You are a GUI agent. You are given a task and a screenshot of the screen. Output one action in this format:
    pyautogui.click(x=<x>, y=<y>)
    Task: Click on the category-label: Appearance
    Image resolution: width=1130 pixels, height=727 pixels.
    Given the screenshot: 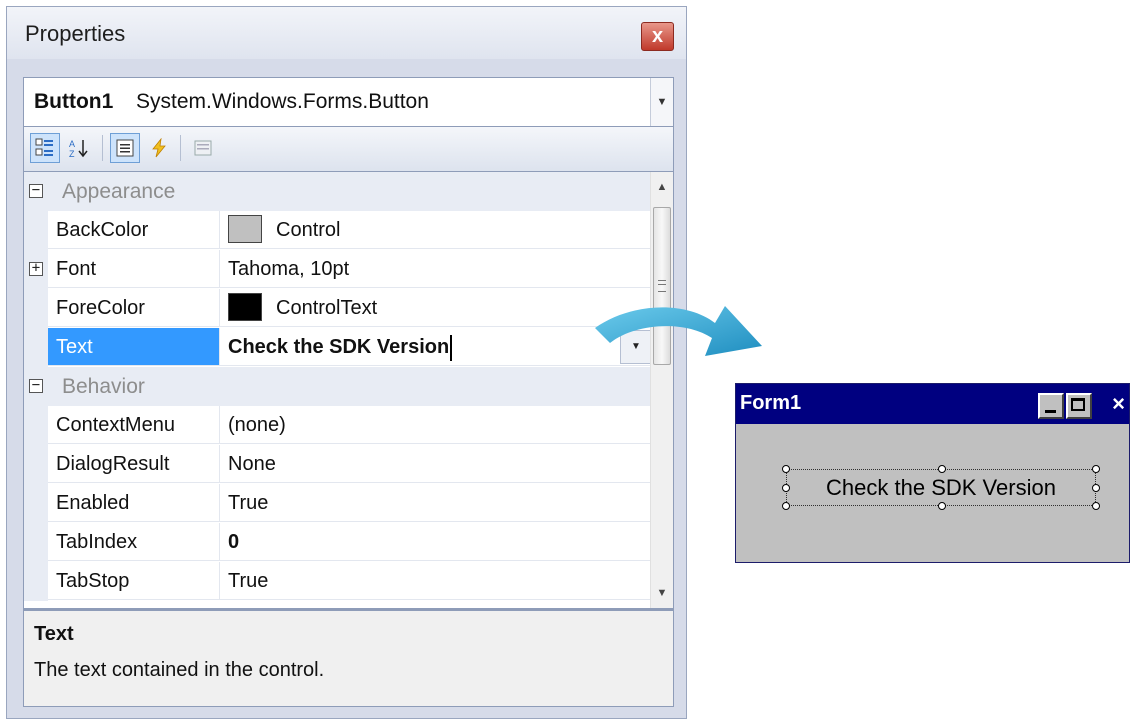 What is the action you would take?
    pyautogui.click(x=119, y=191)
    